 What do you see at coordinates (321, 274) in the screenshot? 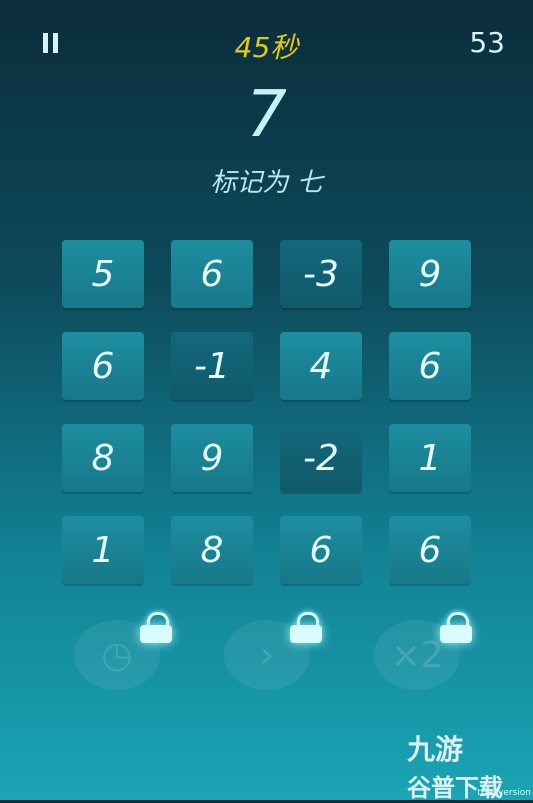
I see `grid-tile: -3` at bounding box center [321, 274].